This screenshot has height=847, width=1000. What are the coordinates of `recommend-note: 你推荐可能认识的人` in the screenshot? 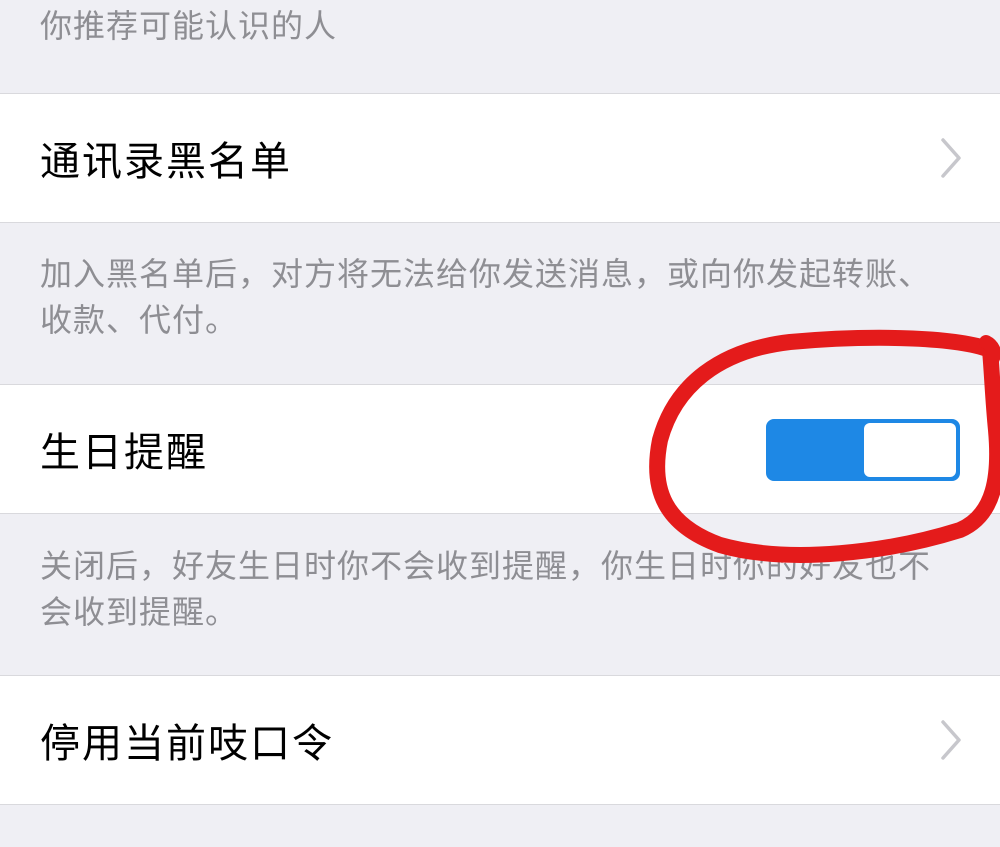 It's located at (189, 26).